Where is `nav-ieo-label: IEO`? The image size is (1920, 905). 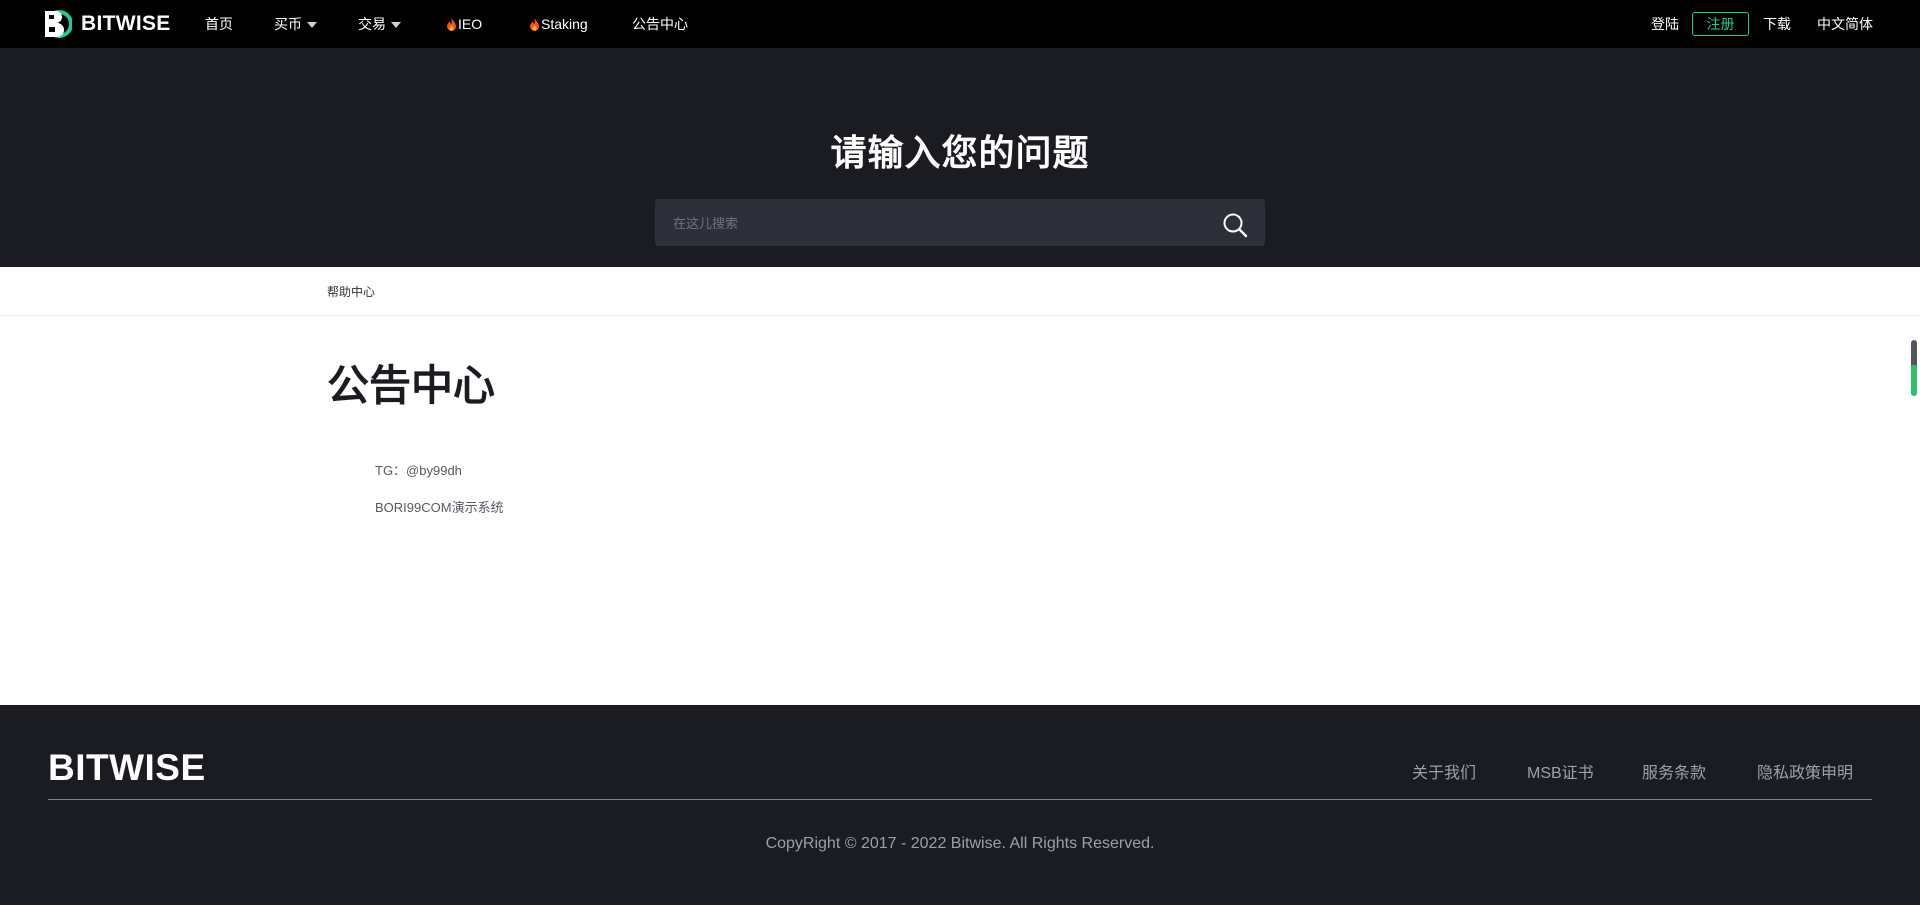 nav-ieo-label: IEO is located at coordinates (470, 24).